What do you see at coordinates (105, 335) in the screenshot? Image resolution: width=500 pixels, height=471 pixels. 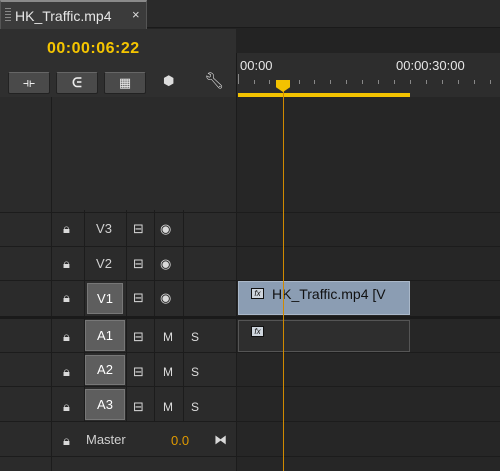 I see `track-name-a1: A1` at bounding box center [105, 335].